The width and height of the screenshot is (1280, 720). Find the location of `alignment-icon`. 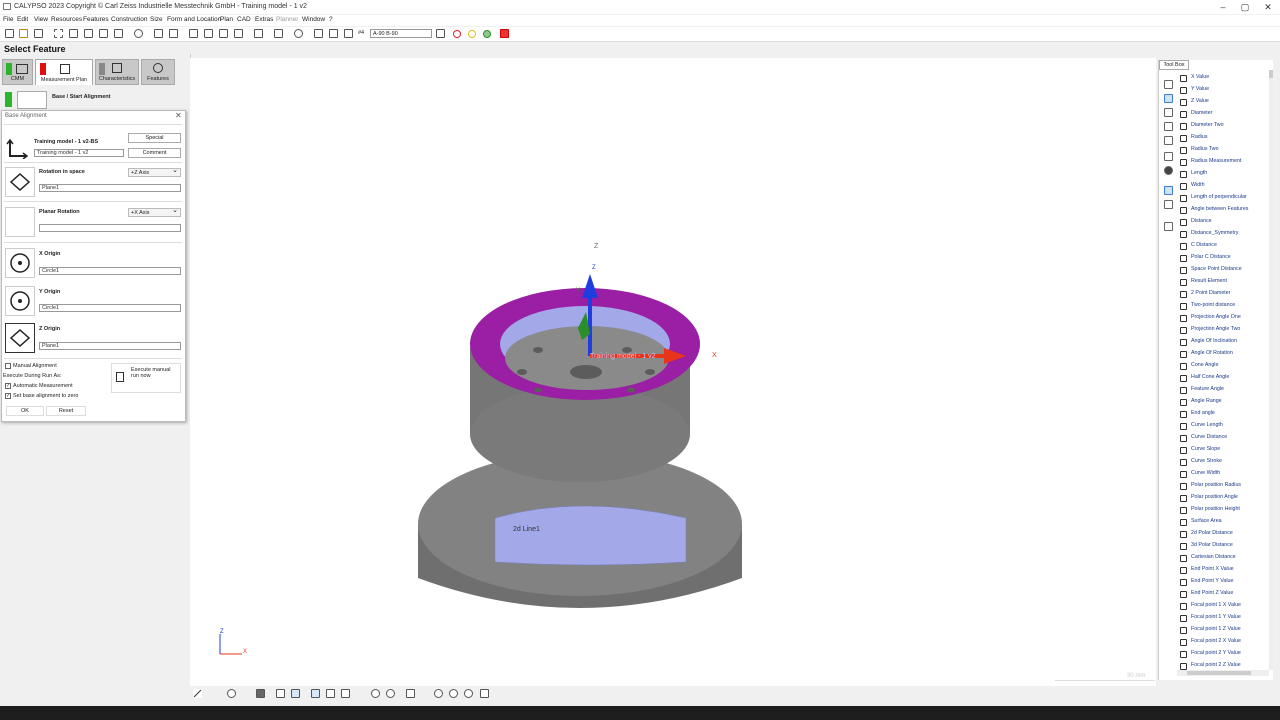

alignment-icon is located at coordinates (32, 100).